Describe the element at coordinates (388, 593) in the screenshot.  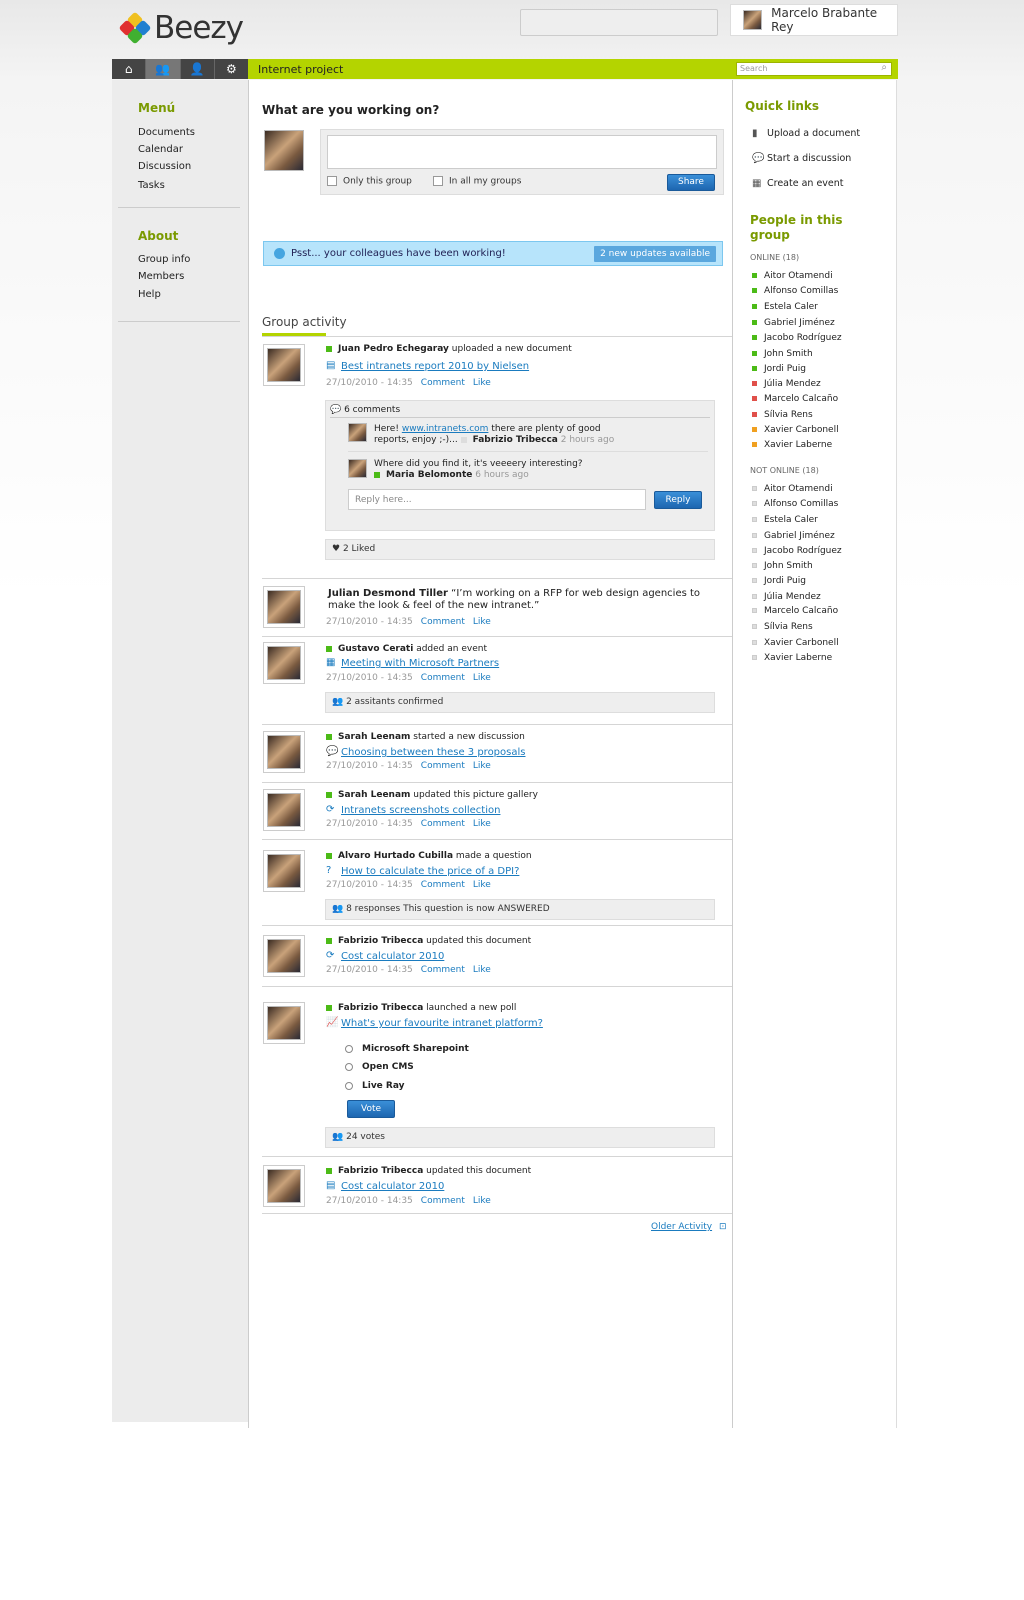
I see `actor-name: Julian Desmond Tiller` at that location.